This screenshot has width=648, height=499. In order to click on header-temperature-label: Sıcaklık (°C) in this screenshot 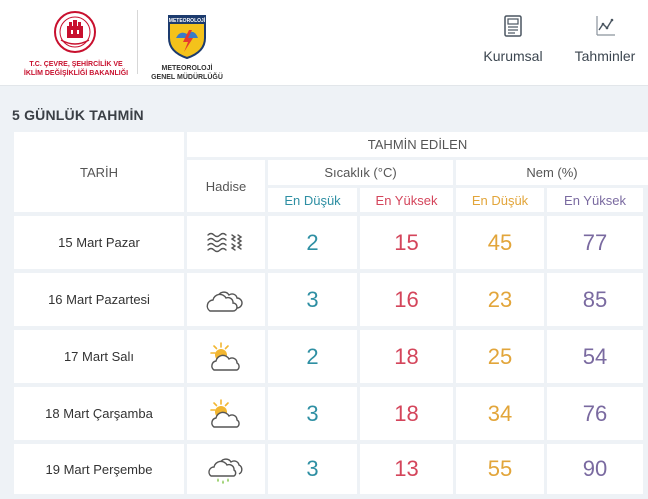, I will do `click(360, 172)`.